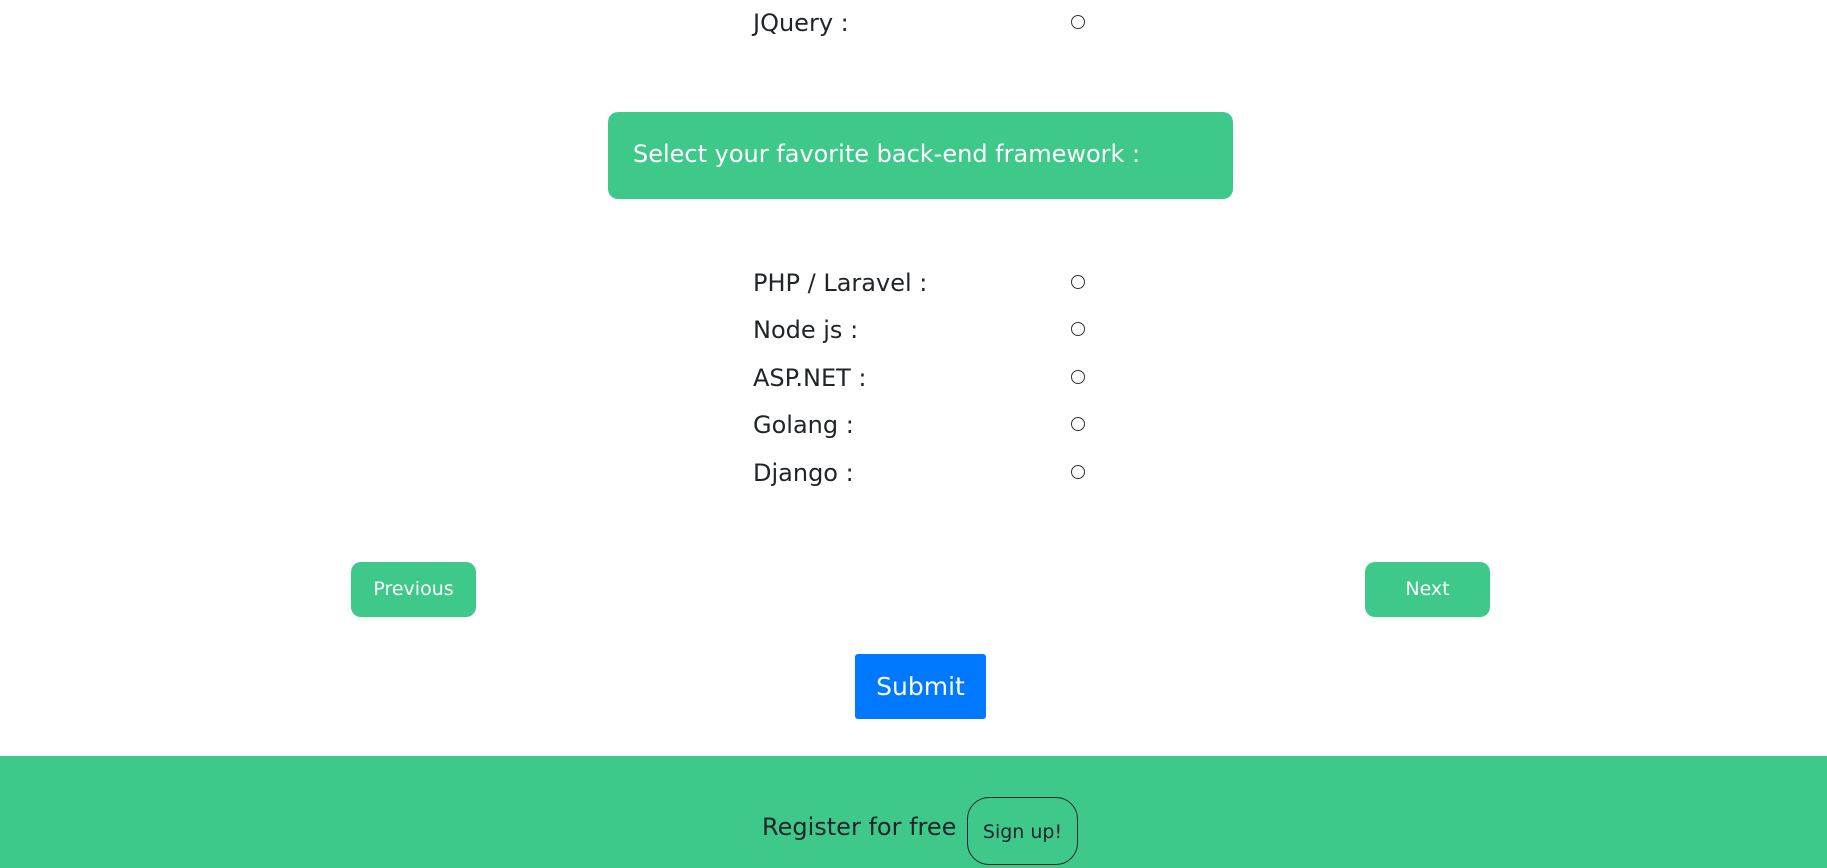 This screenshot has height=868, width=1827. Describe the element at coordinates (859, 827) in the screenshot. I see `footer-register-text: Register for free` at that location.